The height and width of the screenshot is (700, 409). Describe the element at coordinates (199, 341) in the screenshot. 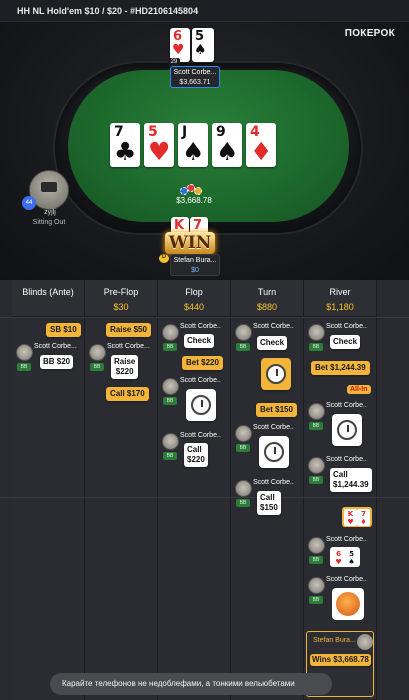

I see `action-check-flop: Check` at that location.